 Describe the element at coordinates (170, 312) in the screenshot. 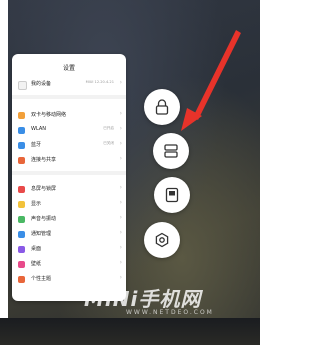

I see `watermark-url: WWW.NETDEO.COM` at that location.